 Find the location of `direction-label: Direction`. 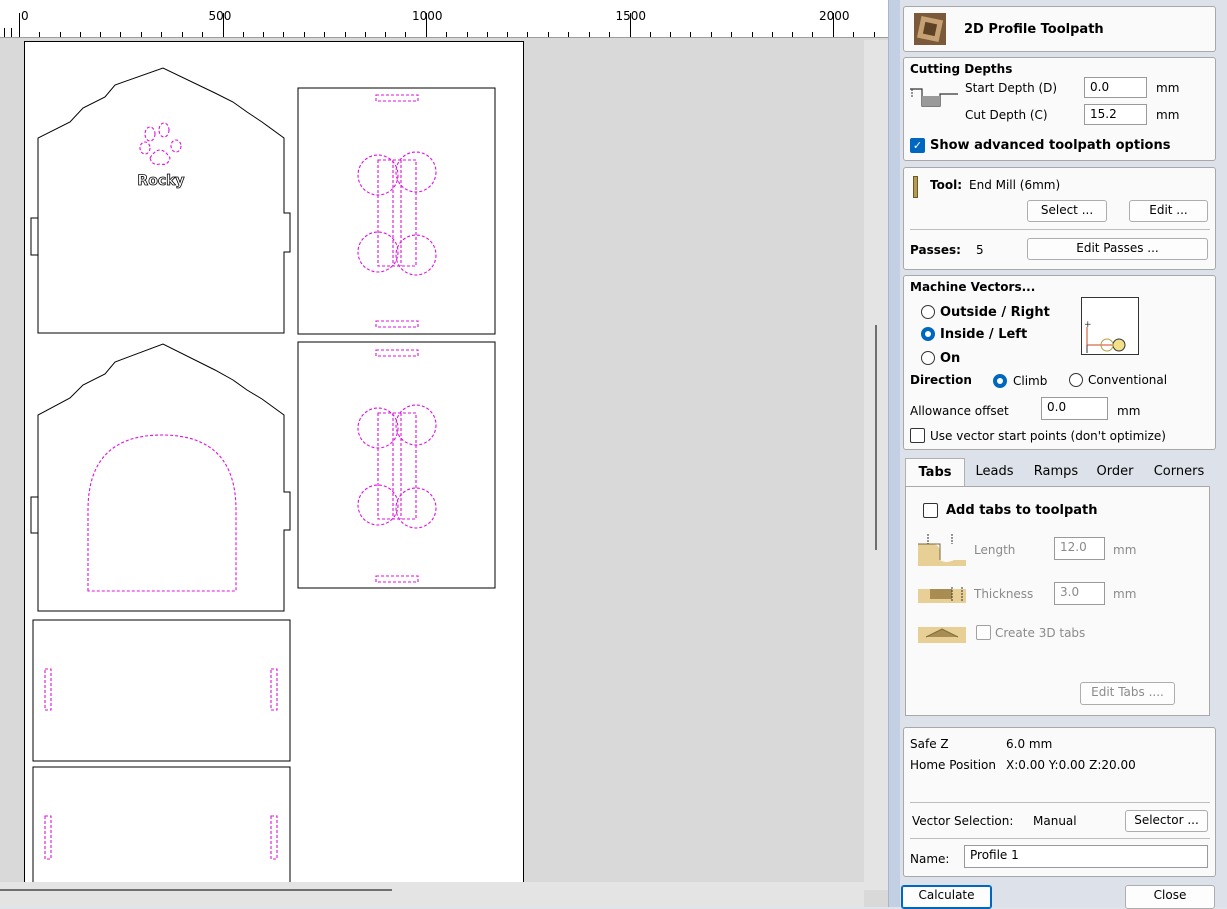

direction-label: Direction is located at coordinates (941, 380).